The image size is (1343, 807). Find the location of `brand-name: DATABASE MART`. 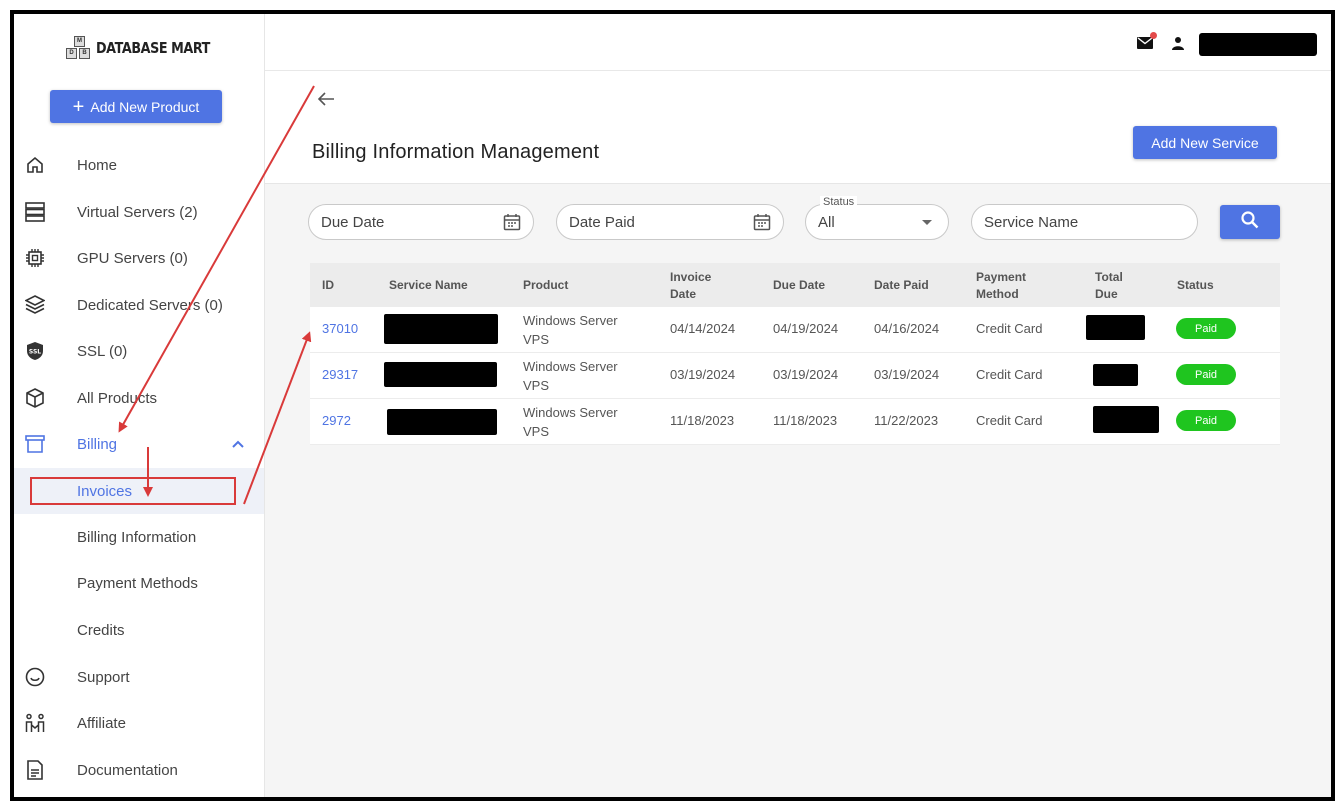

brand-name: DATABASE MART is located at coordinates (153, 48).